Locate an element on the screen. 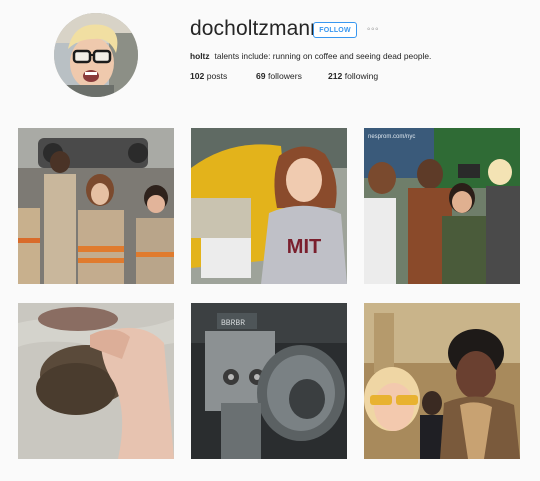  post-thumbnail-5: BBRBR is located at coordinates (269, 381).